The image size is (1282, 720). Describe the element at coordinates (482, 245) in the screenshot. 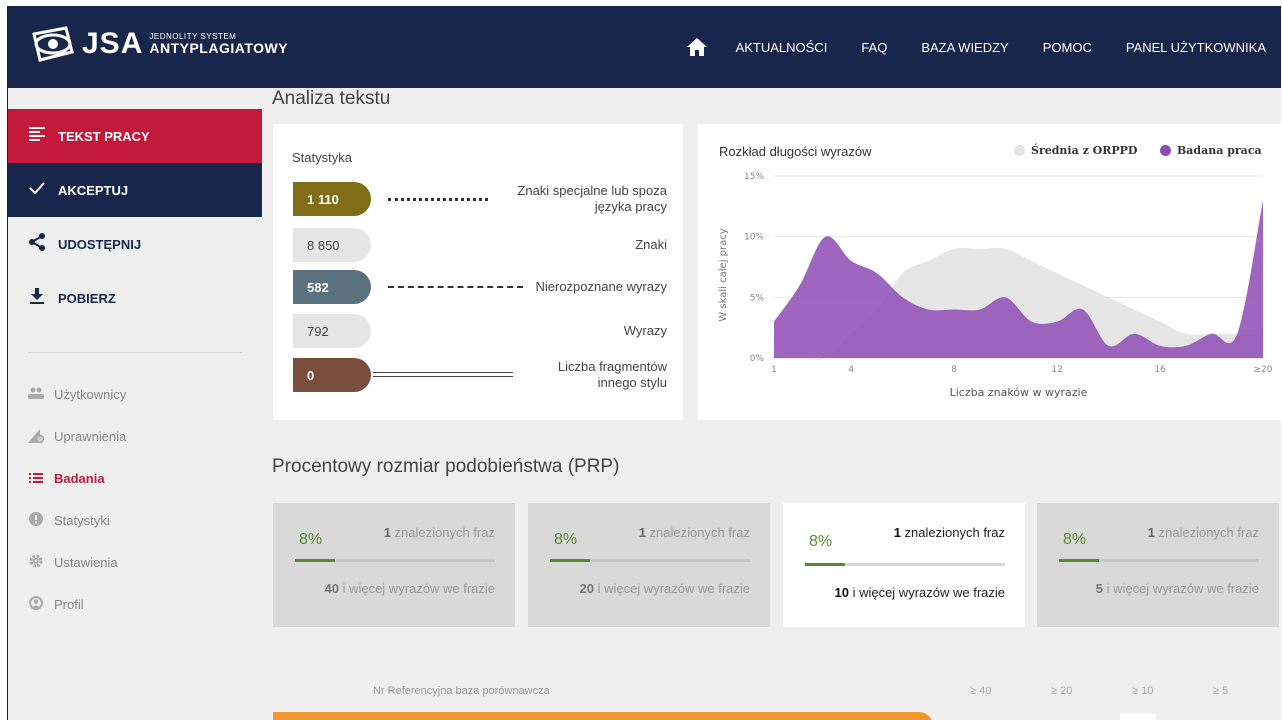

I see `stat-row-characters: 8 850 Znaki` at that location.